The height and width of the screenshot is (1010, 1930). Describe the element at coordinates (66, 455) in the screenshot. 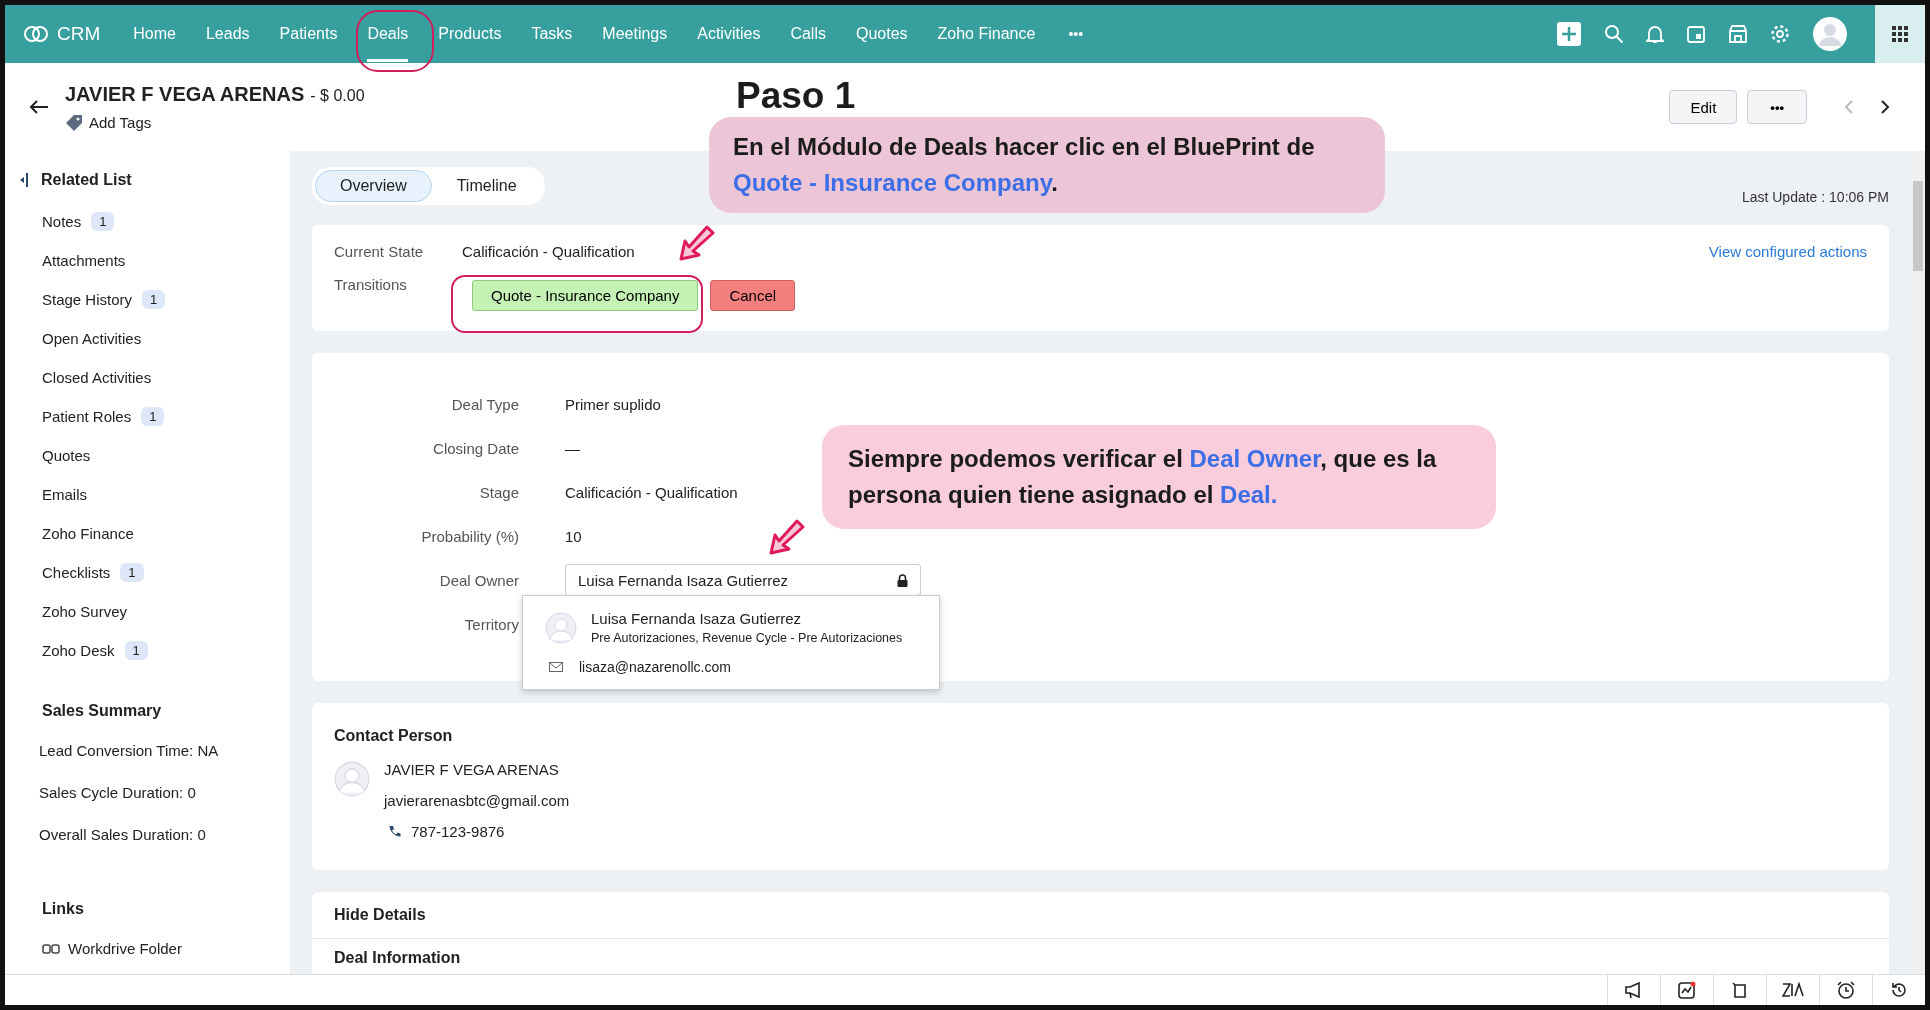

I see `related-list-item: Quotes` at that location.